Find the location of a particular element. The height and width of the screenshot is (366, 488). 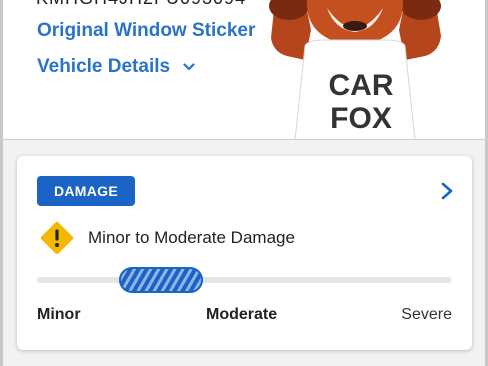

chevron-right-icon is located at coordinates (447, 191).